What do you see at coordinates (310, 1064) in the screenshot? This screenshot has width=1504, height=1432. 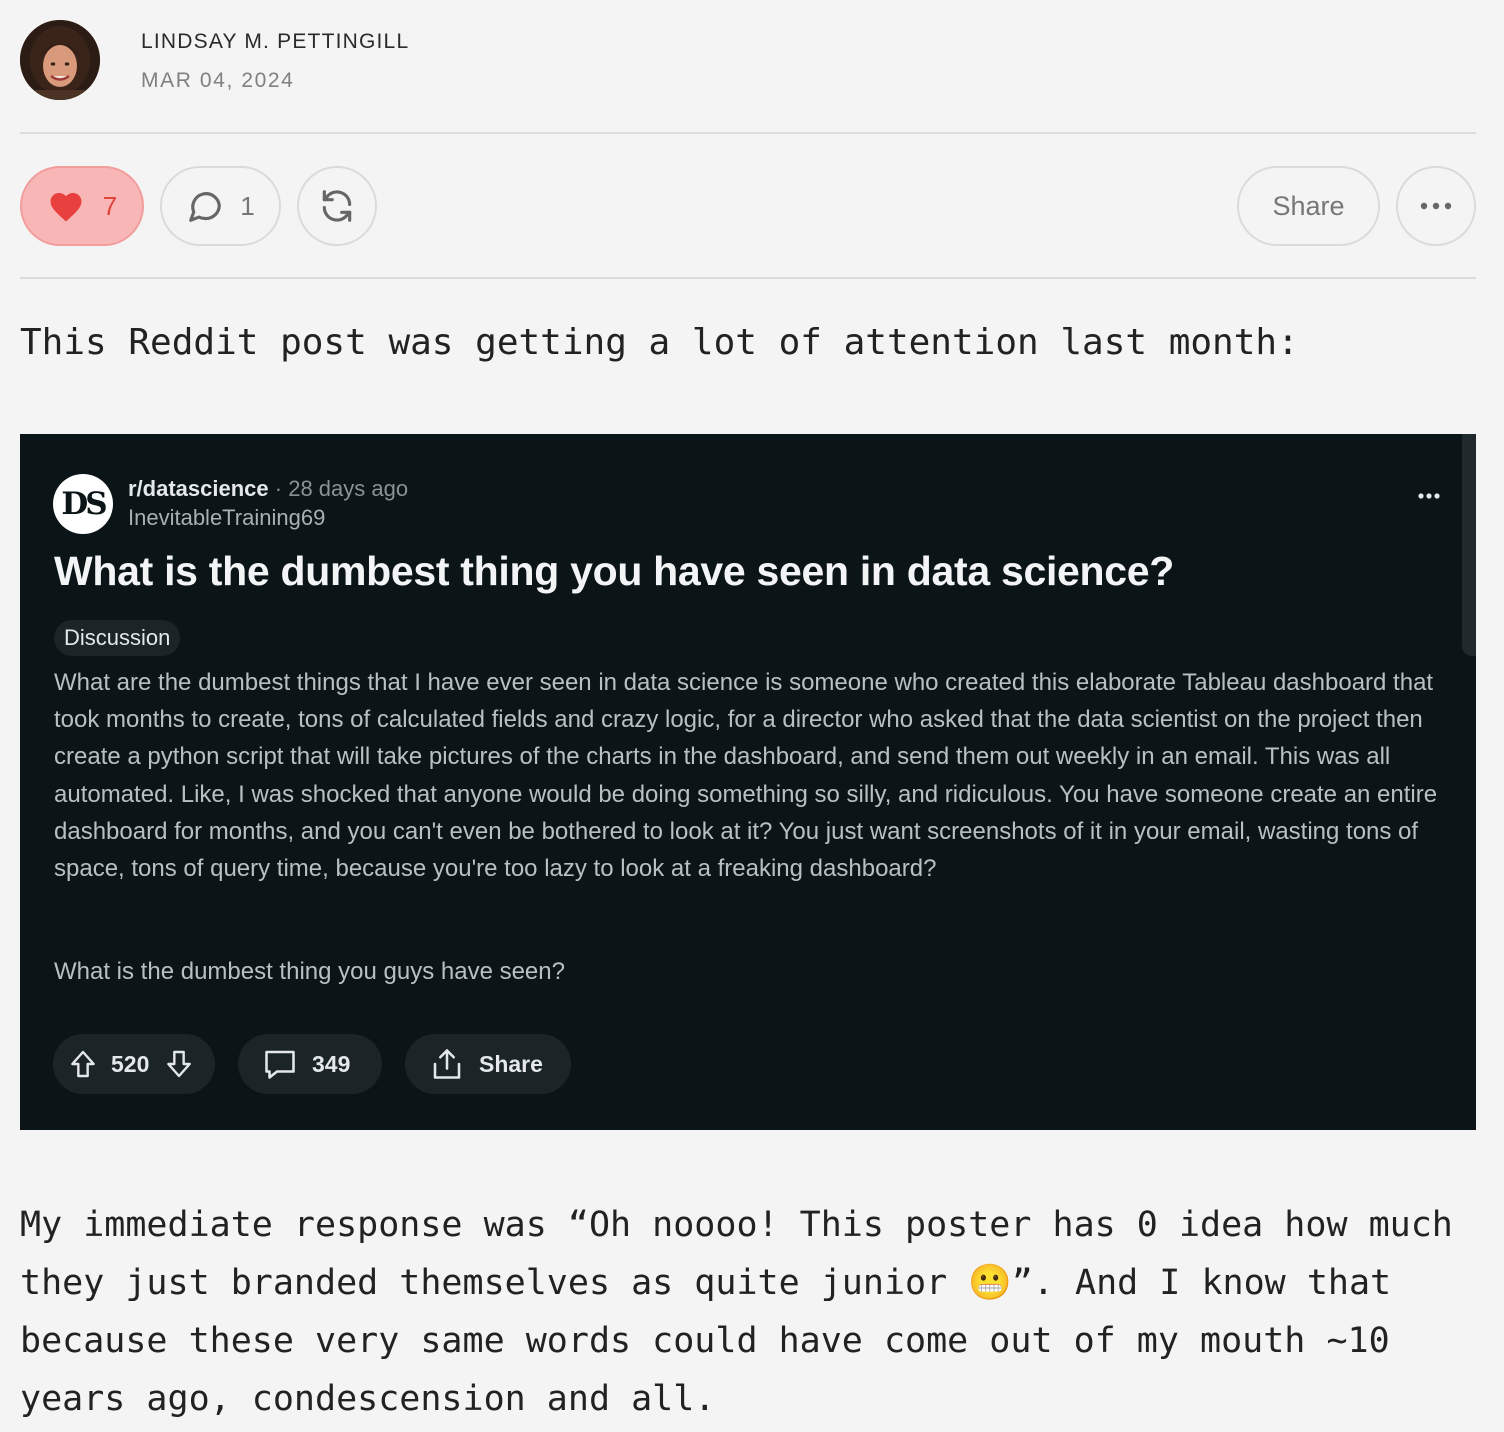 I see `reddit-comments-indicator: 349` at bounding box center [310, 1064].